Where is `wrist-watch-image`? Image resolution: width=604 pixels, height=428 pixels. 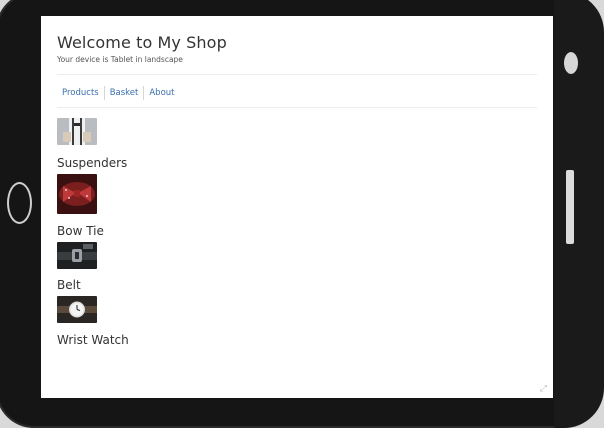 wrist-watch-image is located at coordinates (77, 309).